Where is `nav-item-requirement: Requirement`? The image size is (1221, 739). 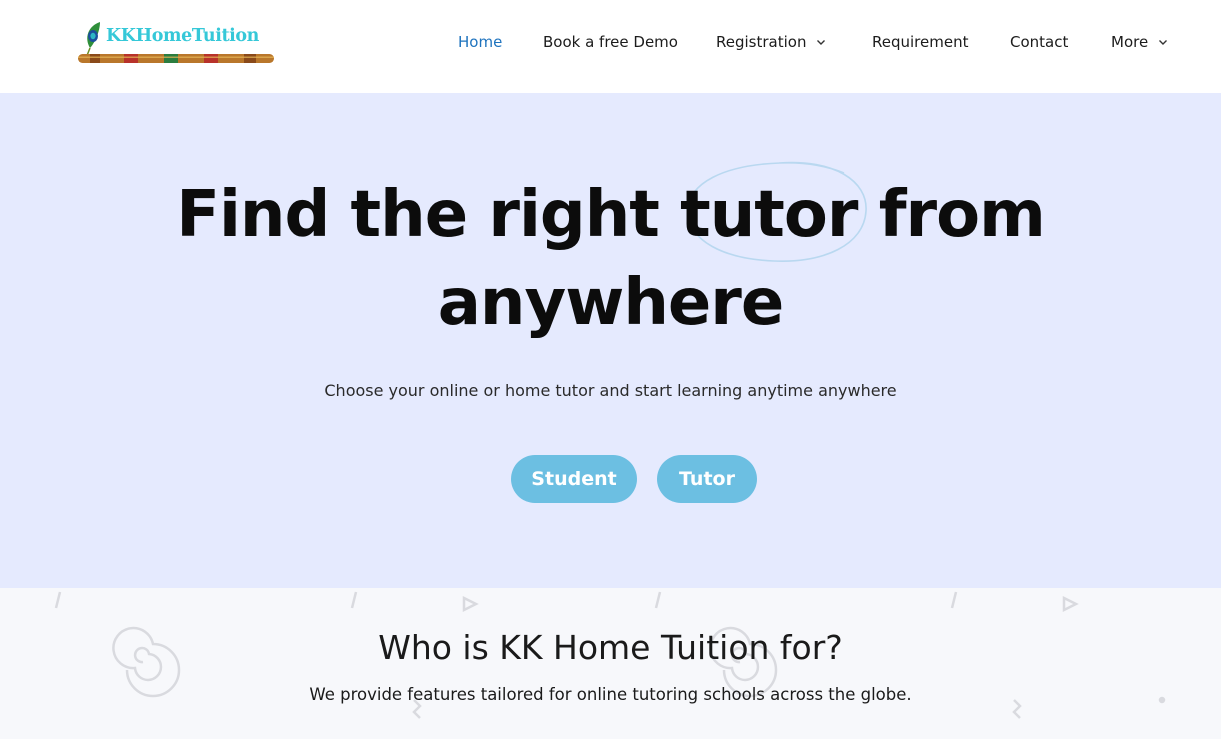 nav-item-requirement: Requirement is located at coordinates (920, 42).